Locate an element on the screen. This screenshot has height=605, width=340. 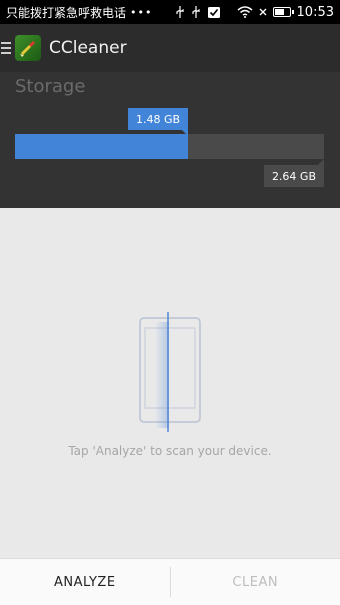
storage-bar is located at coordinates (169, 146).